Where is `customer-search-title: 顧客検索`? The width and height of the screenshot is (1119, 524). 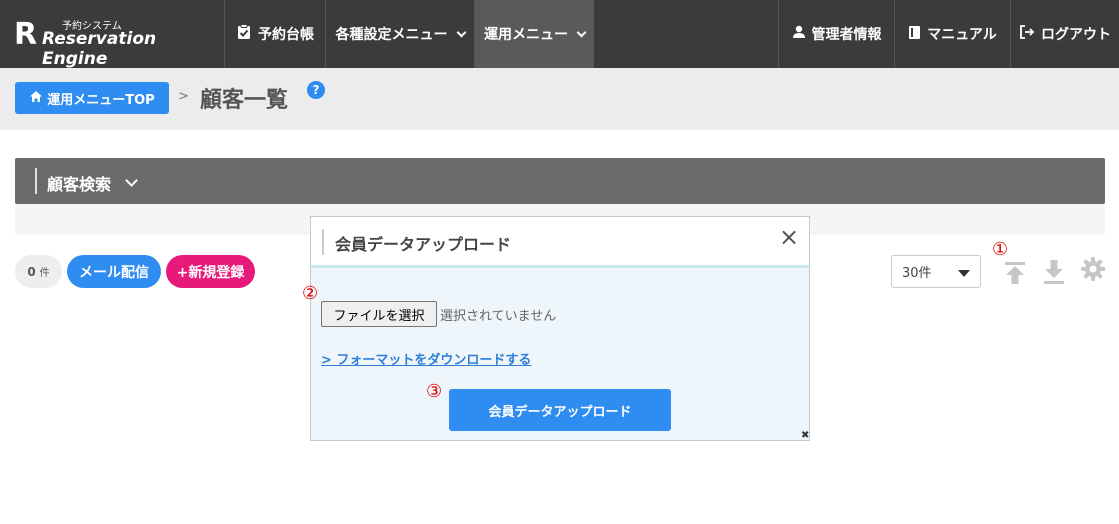 customer-search-title: 顧客検索 is located at coordinates (92, 183).